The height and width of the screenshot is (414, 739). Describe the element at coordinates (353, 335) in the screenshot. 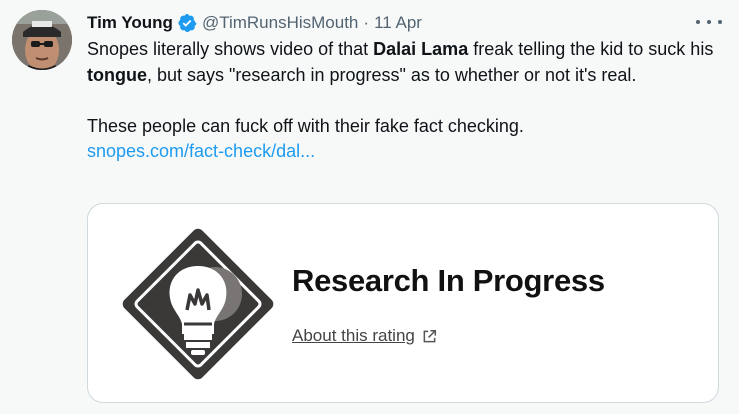

I see `about-rating-label: About this rating` at that location.